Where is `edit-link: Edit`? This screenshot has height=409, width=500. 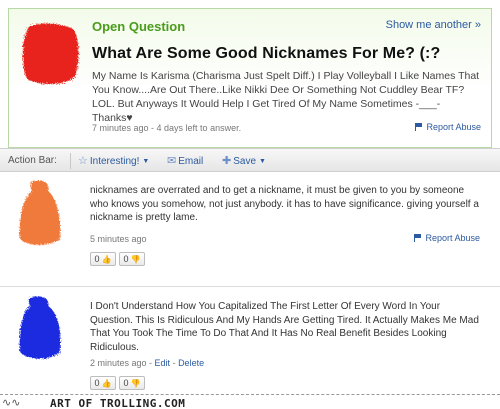
edit-link: Edit is located at coordinates (163, 363).